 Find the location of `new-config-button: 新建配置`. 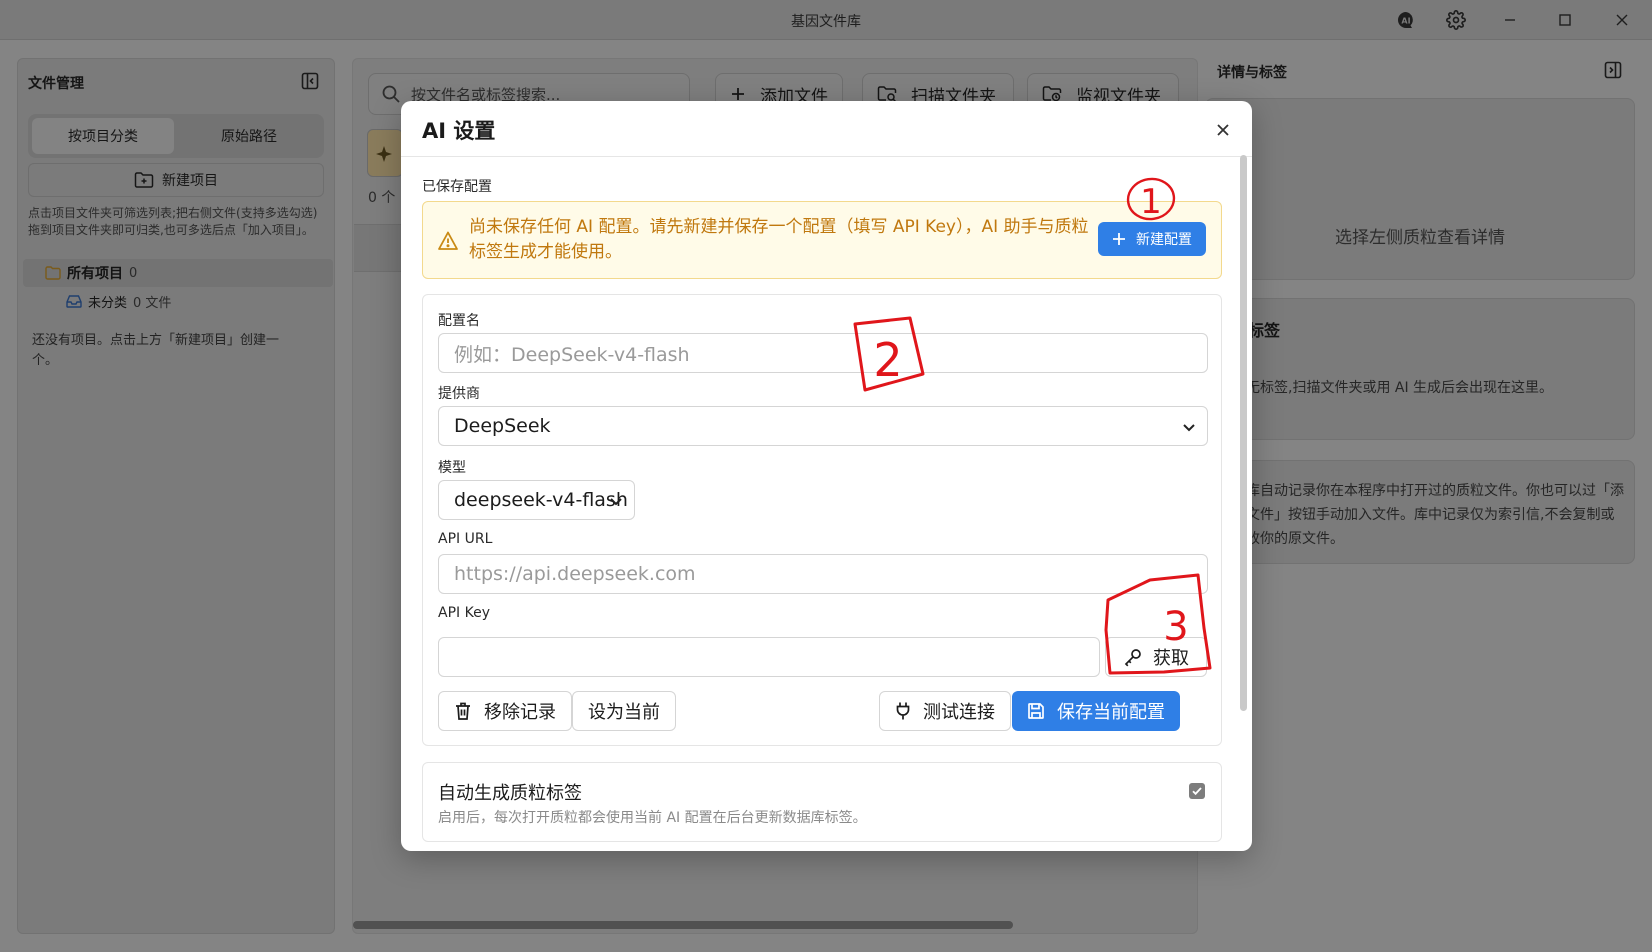

new-config-button: 新建配置 is located at coordinates (1152, 239).